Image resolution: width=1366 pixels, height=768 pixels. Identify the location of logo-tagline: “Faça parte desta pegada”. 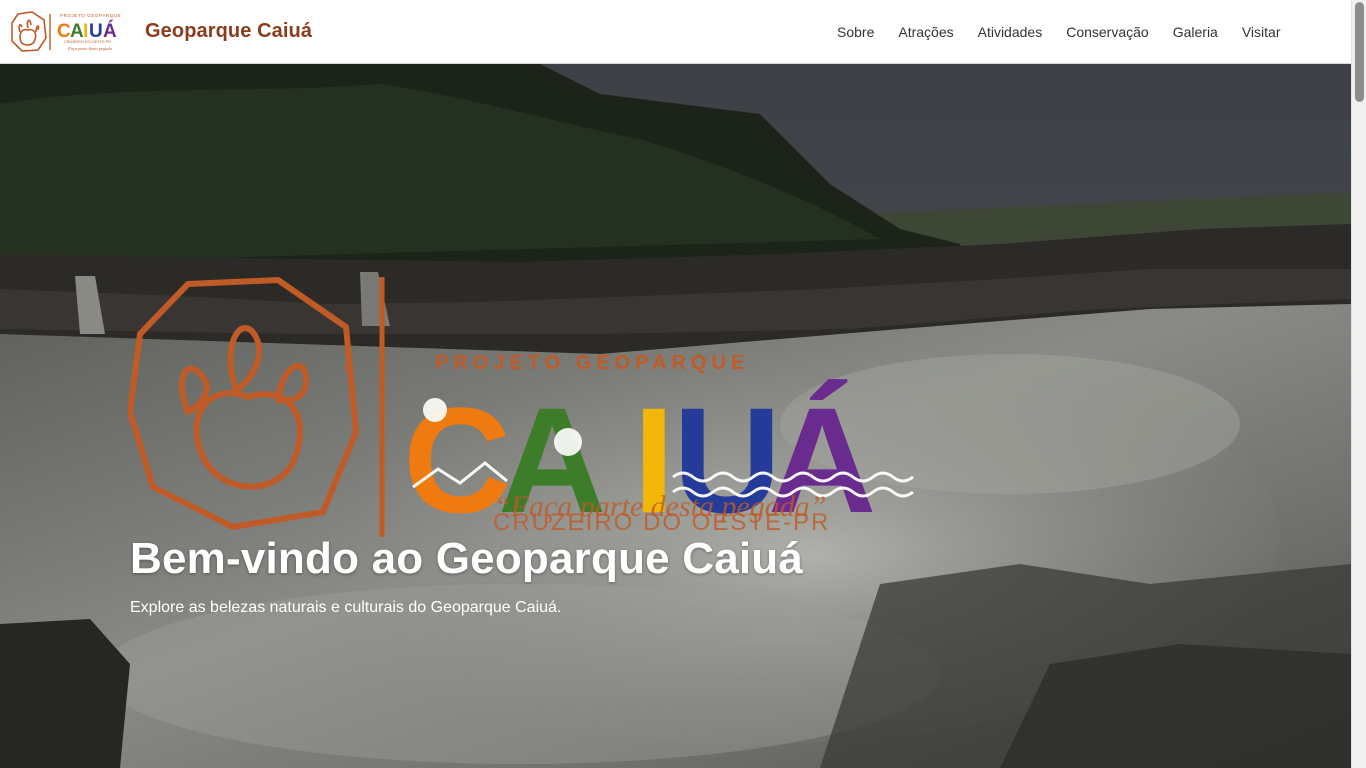
(660, 506).